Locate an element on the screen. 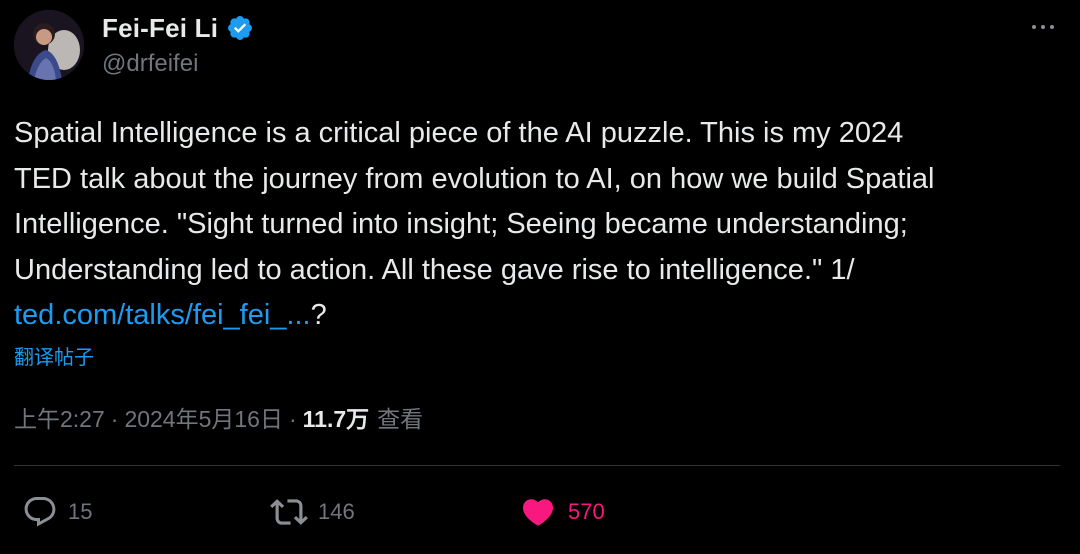 This screenshot has height=554, width=1080. tweet-time: 上午2:27 is located at coordinates (59, 417).